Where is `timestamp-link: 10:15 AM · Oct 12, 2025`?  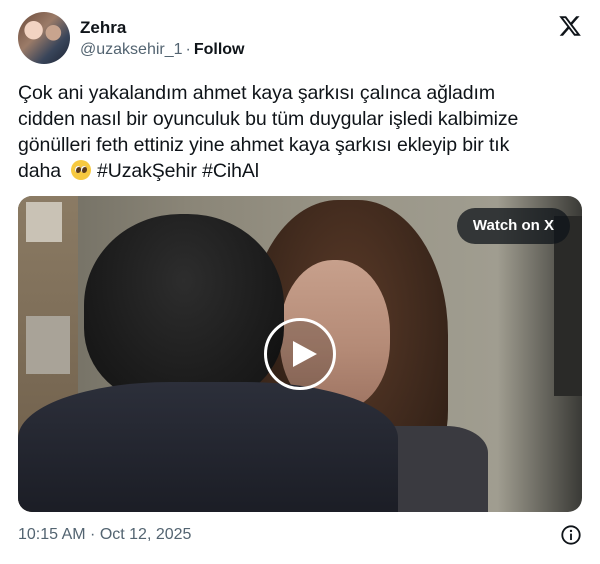
timestamp-link: 10:15 AM · Oct 12, 2025 is located at coordinates (104, 535).